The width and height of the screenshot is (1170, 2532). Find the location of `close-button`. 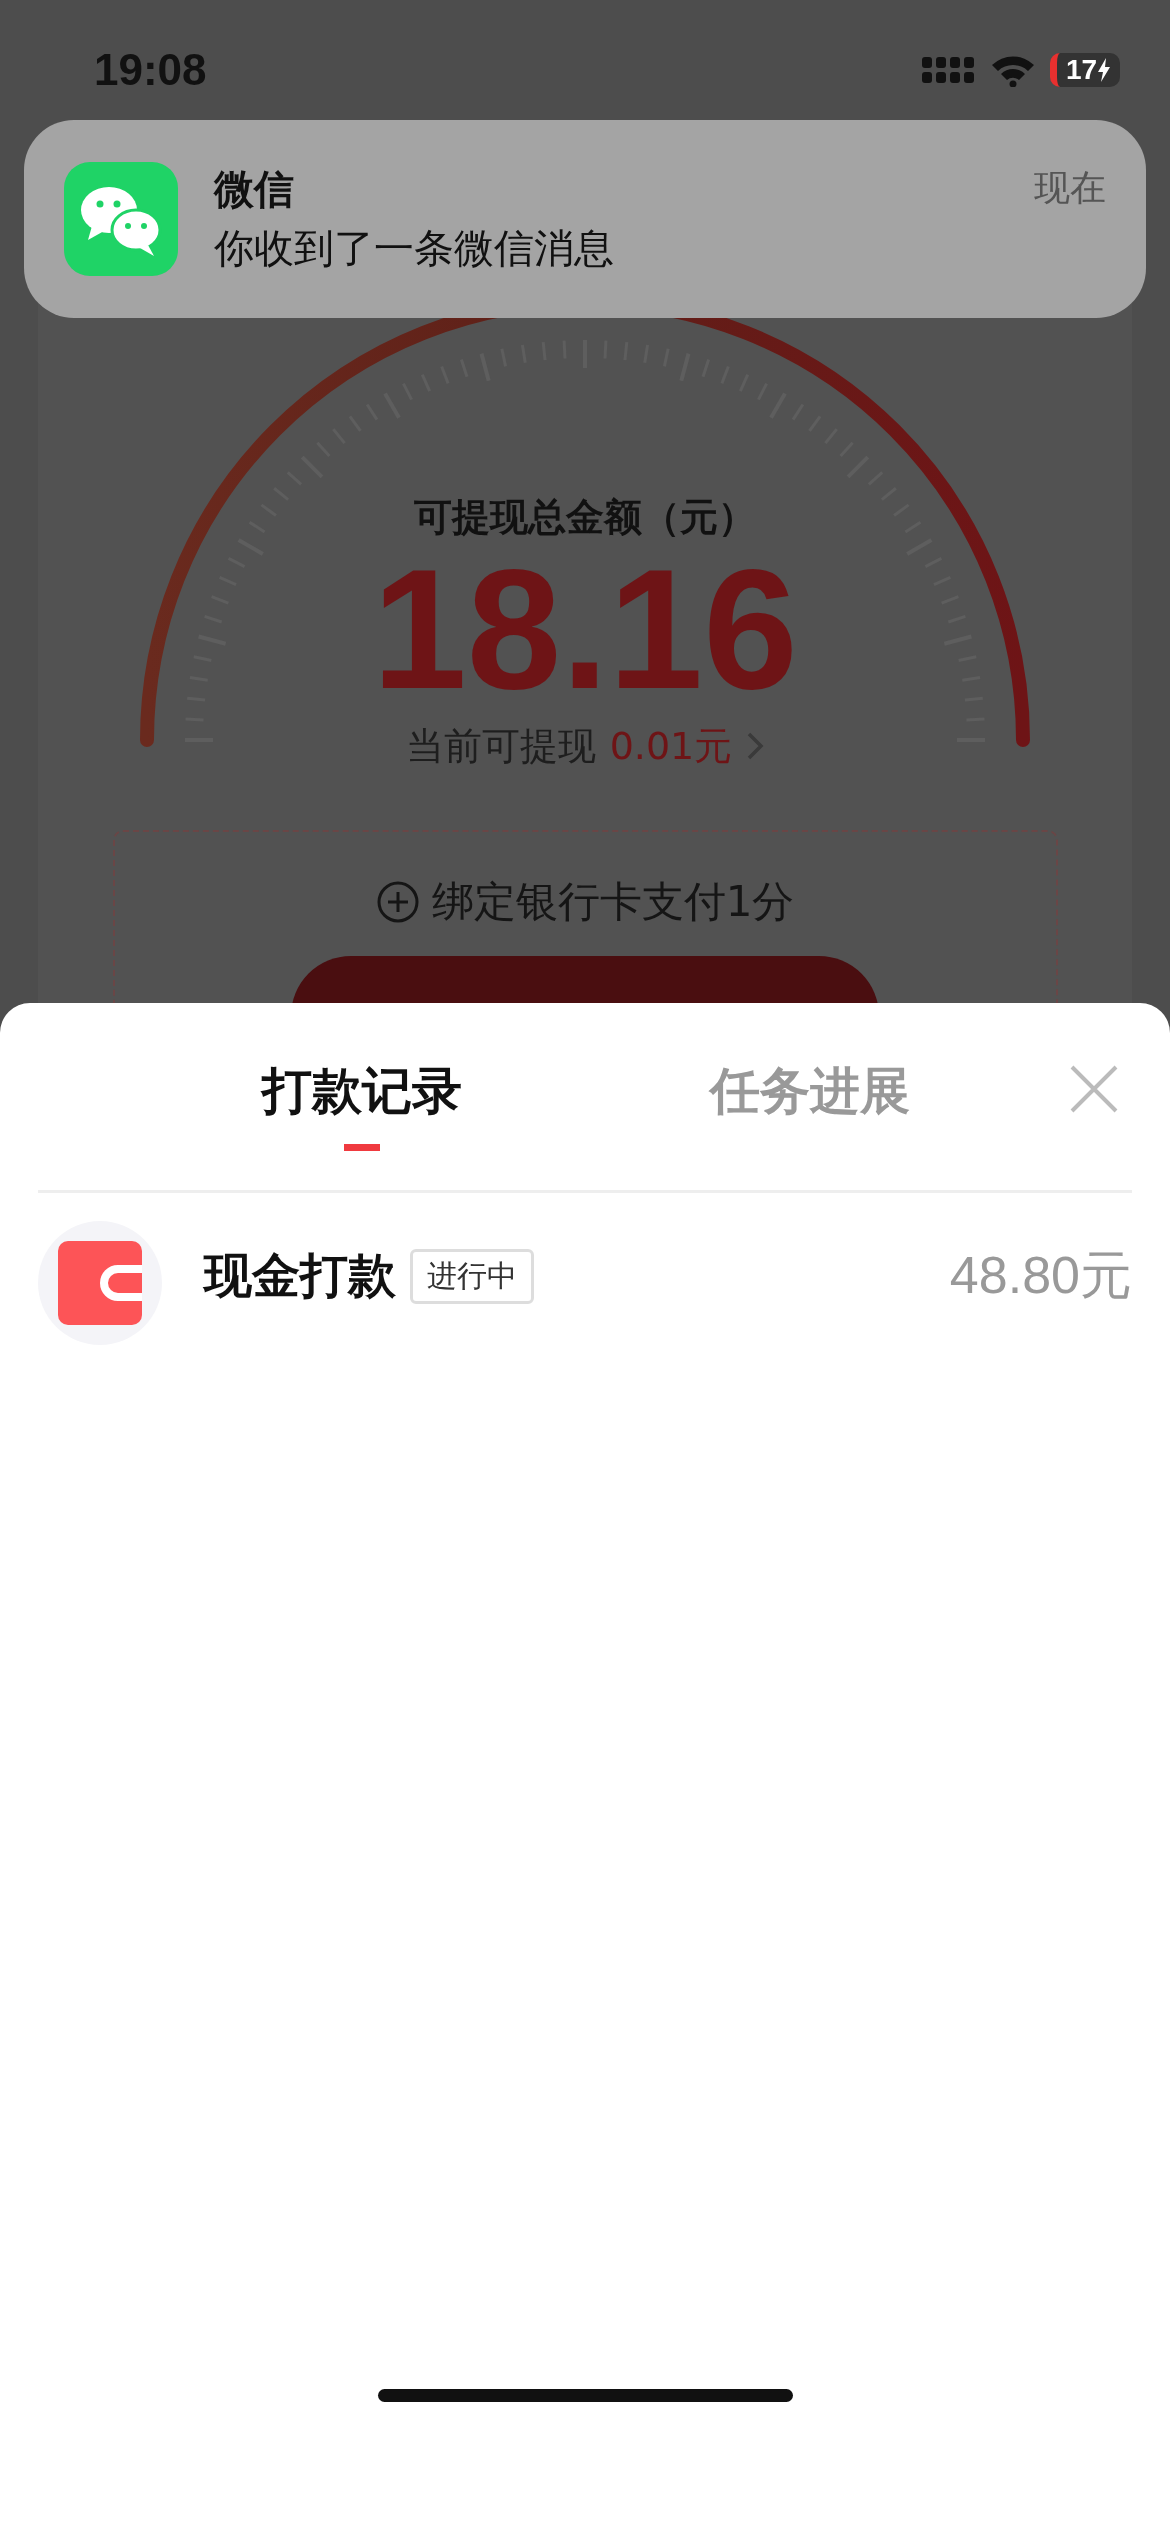

close-button is located at coordinates (1094, 1089).